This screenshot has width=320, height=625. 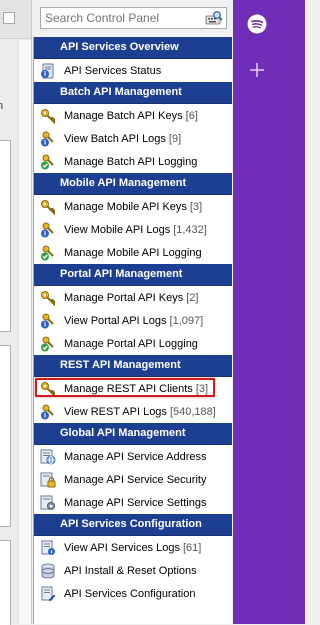 I want to click on menu-item-label: Manage Mobile API Keys, so click(x=125, y=206).